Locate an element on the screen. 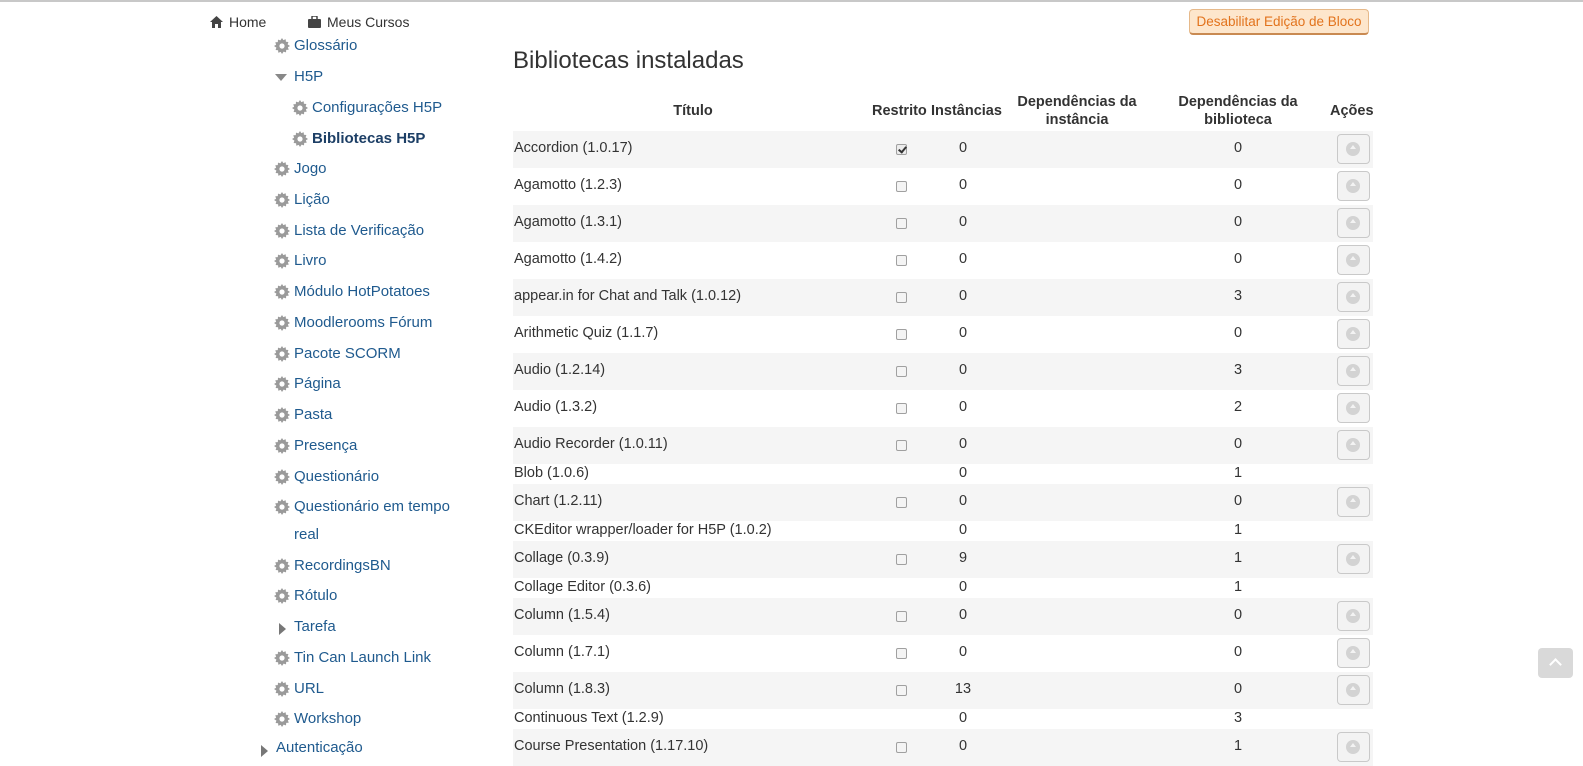 The image size is (1583, 766). library-title: Column (1.5.4) is located at coordinates (562, 615).